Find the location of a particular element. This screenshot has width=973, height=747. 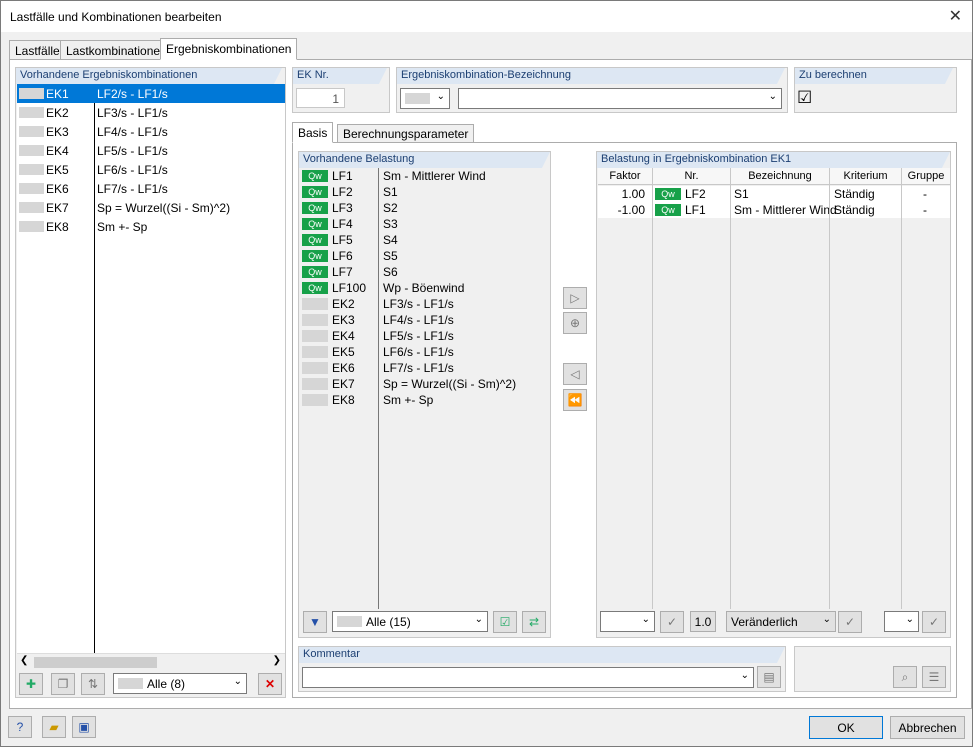

color-combo: ⌄ is located at coordinates (425, 98).